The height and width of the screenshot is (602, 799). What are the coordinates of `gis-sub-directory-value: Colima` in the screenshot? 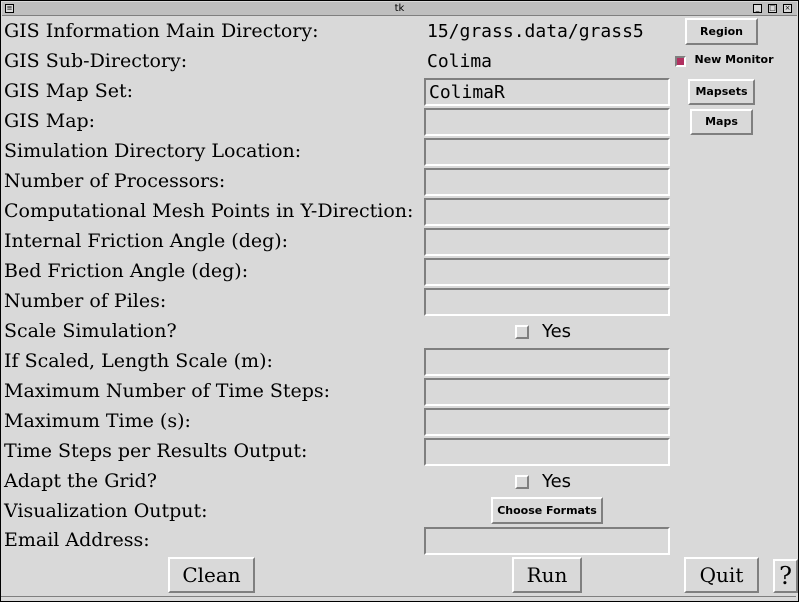 It's located at (460, 61).